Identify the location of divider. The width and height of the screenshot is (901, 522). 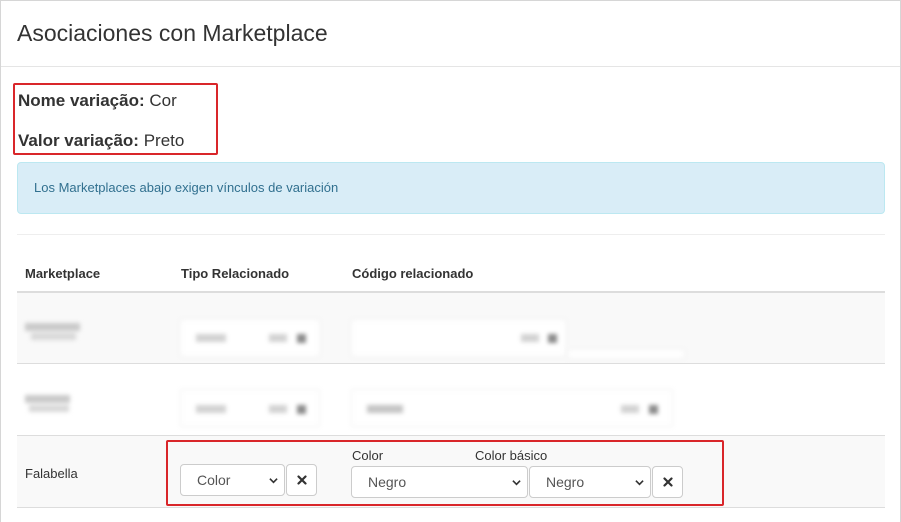
(451, 234).